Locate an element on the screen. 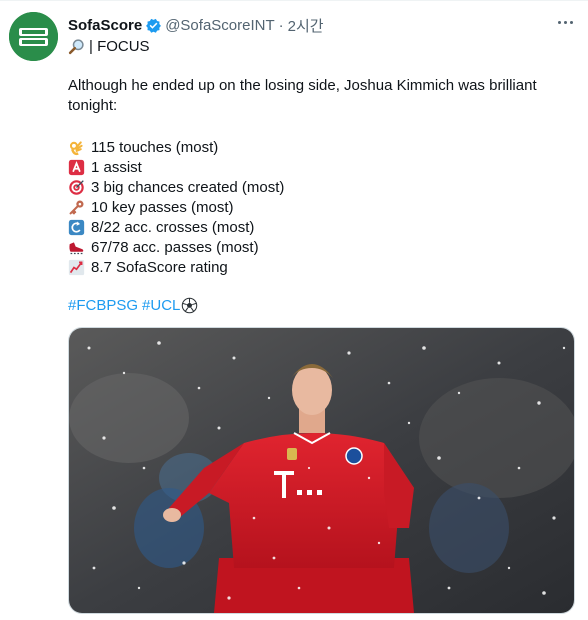 Image resolution: width=588 pixels, height=620 pixels. hashtags: #FCBPSG #UCL is located at coordinates (133, 305).